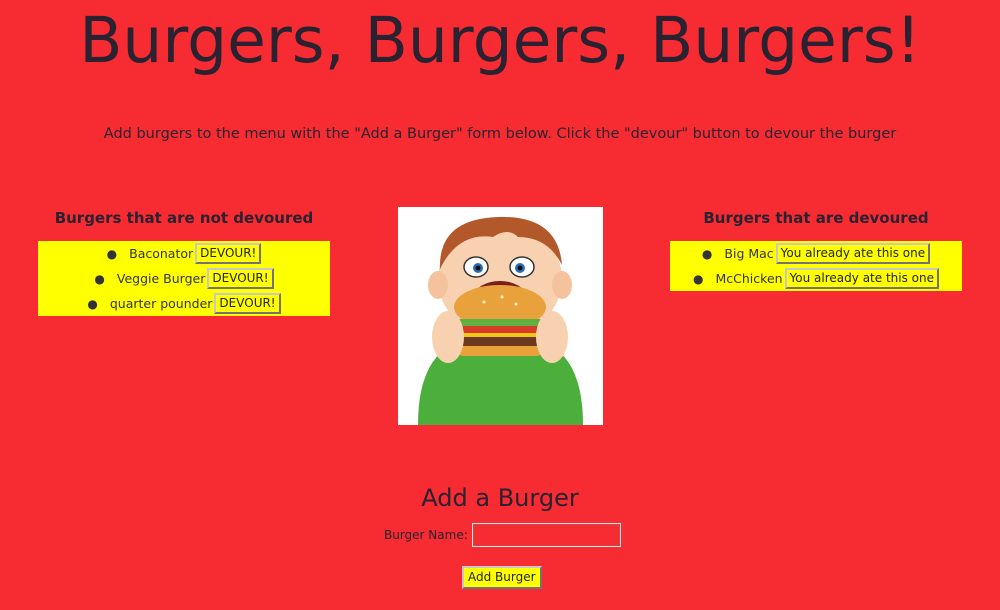 The width and height of the screenshot is (1000, 610). I want to click on list-item: ● McChicken You already ate this one, so click(816, 278).